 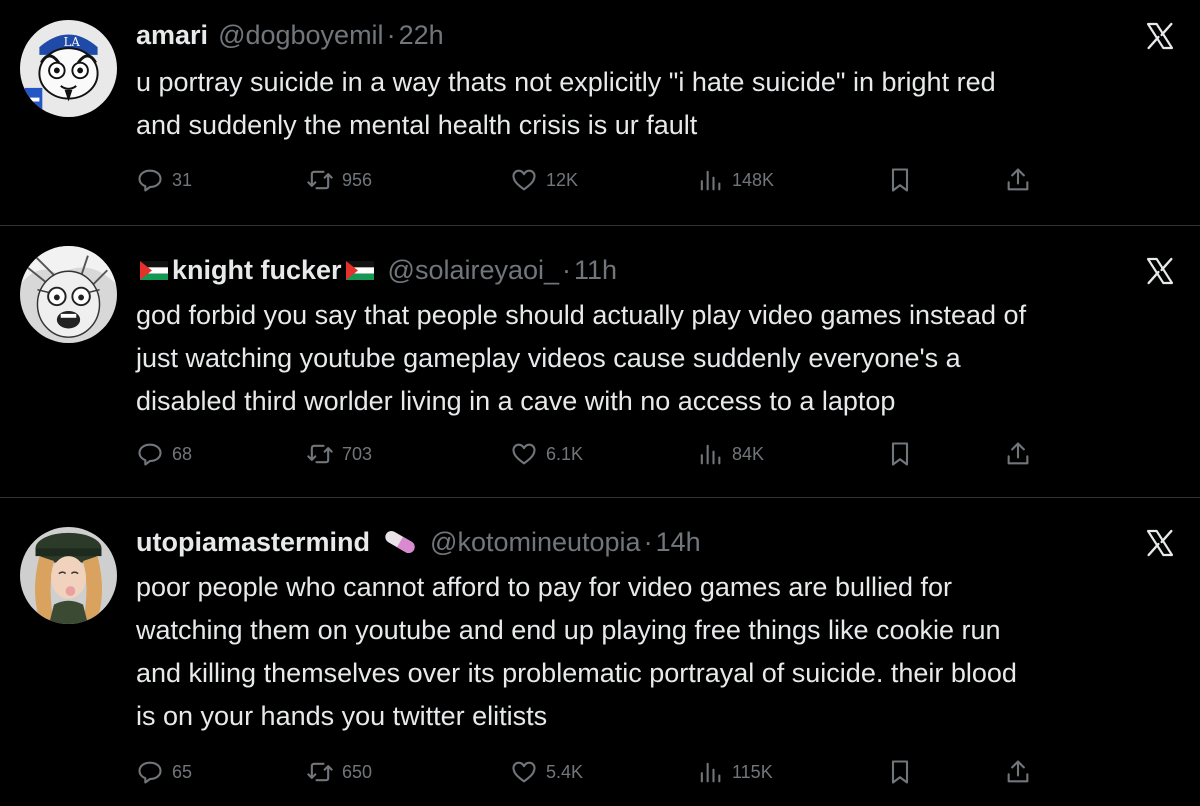 What do you see at coordinates (421, 35) in the screenshot?
I see `timestamp: 22h` at bounding box center [421, 35].